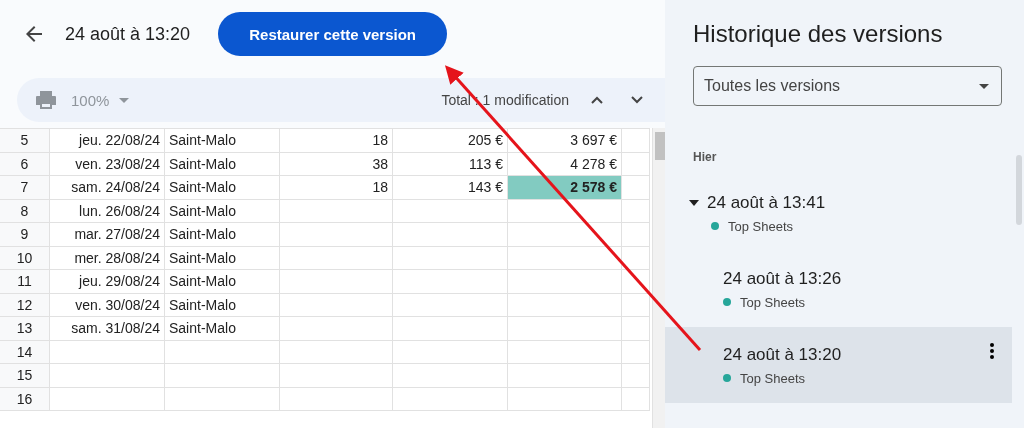  Describe the element at coordinates (818, 33) in the screenshot. I see `panel-title: Historique des versions` at that location.